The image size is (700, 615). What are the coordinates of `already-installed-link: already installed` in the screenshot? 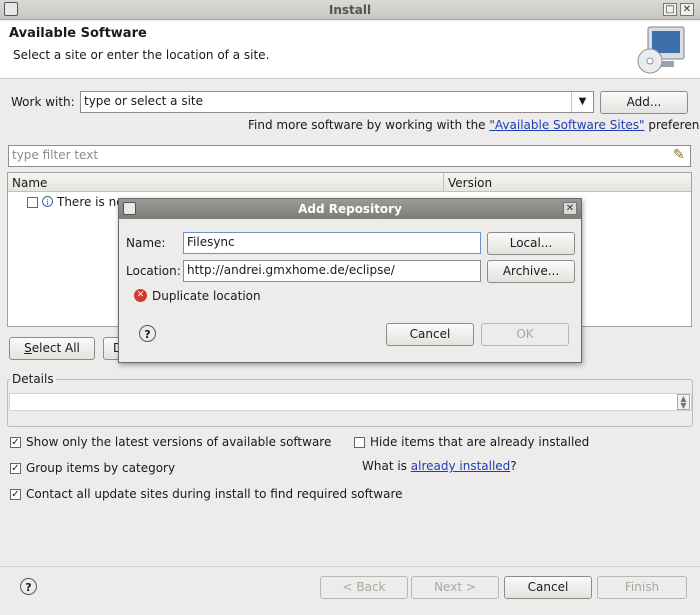 It's located at (461, 466).